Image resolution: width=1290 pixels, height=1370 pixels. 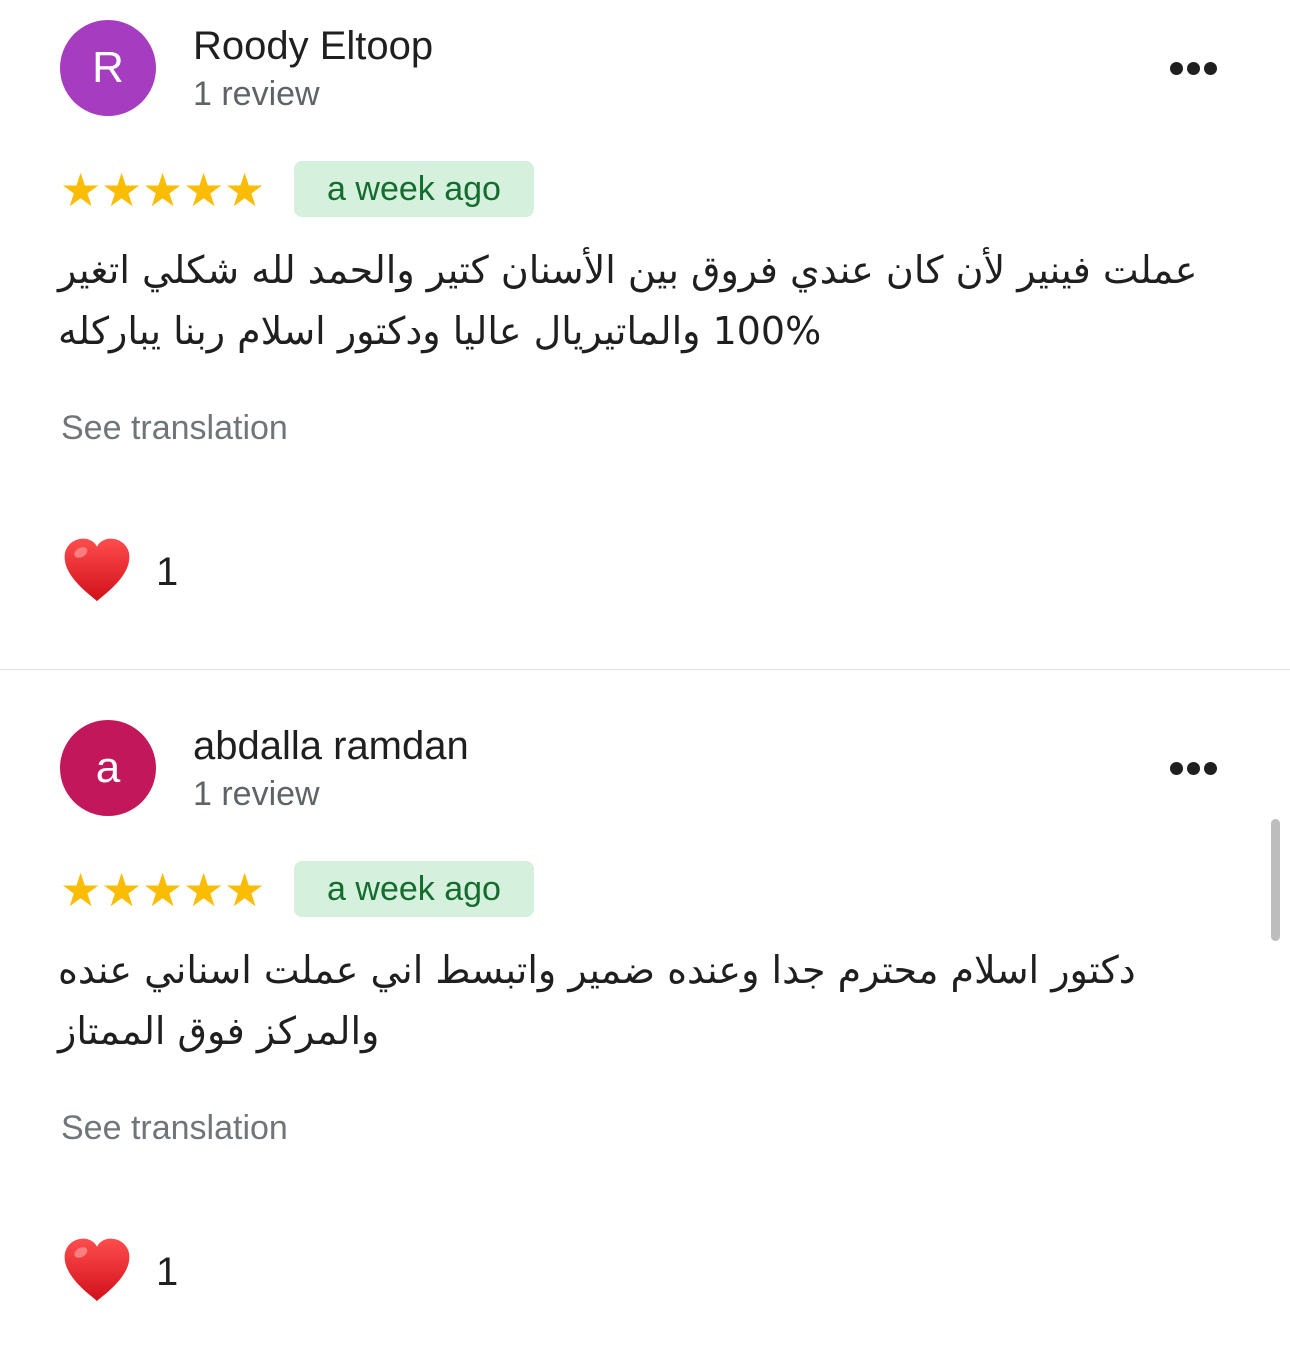 I want to click on author-name: Roody Eltoop, so click(x=313, y=46).